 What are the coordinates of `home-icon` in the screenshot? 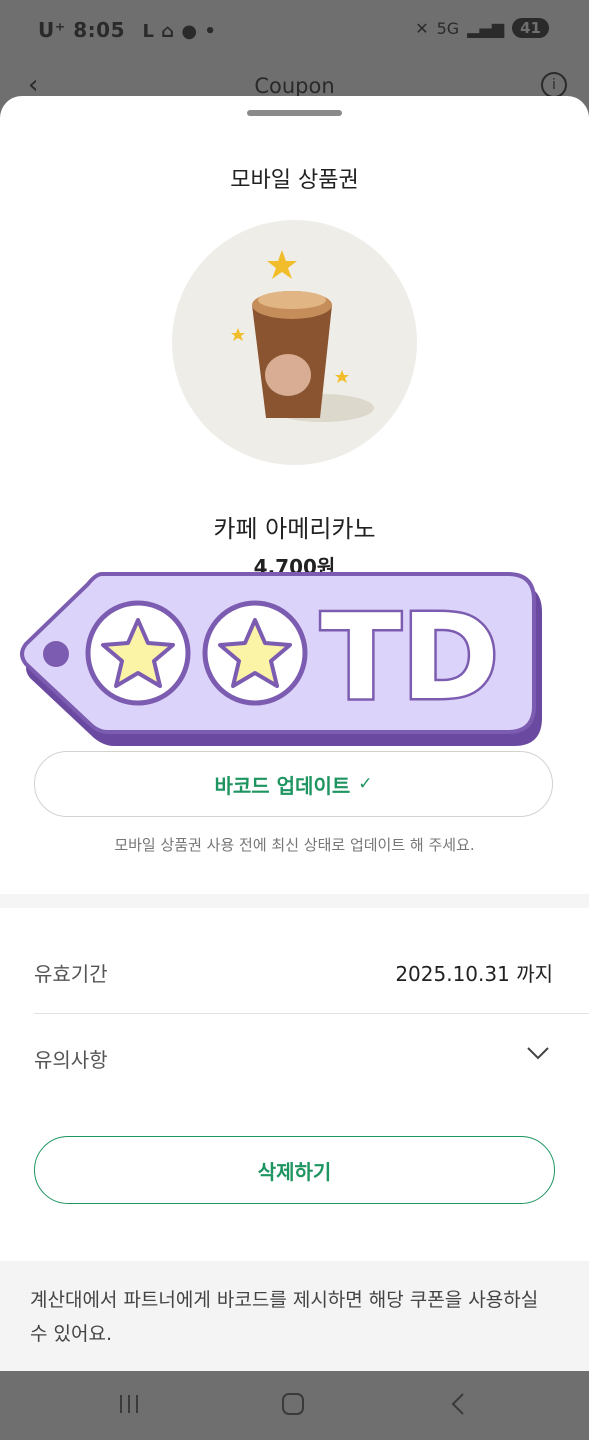 It's located at (293, 1404).